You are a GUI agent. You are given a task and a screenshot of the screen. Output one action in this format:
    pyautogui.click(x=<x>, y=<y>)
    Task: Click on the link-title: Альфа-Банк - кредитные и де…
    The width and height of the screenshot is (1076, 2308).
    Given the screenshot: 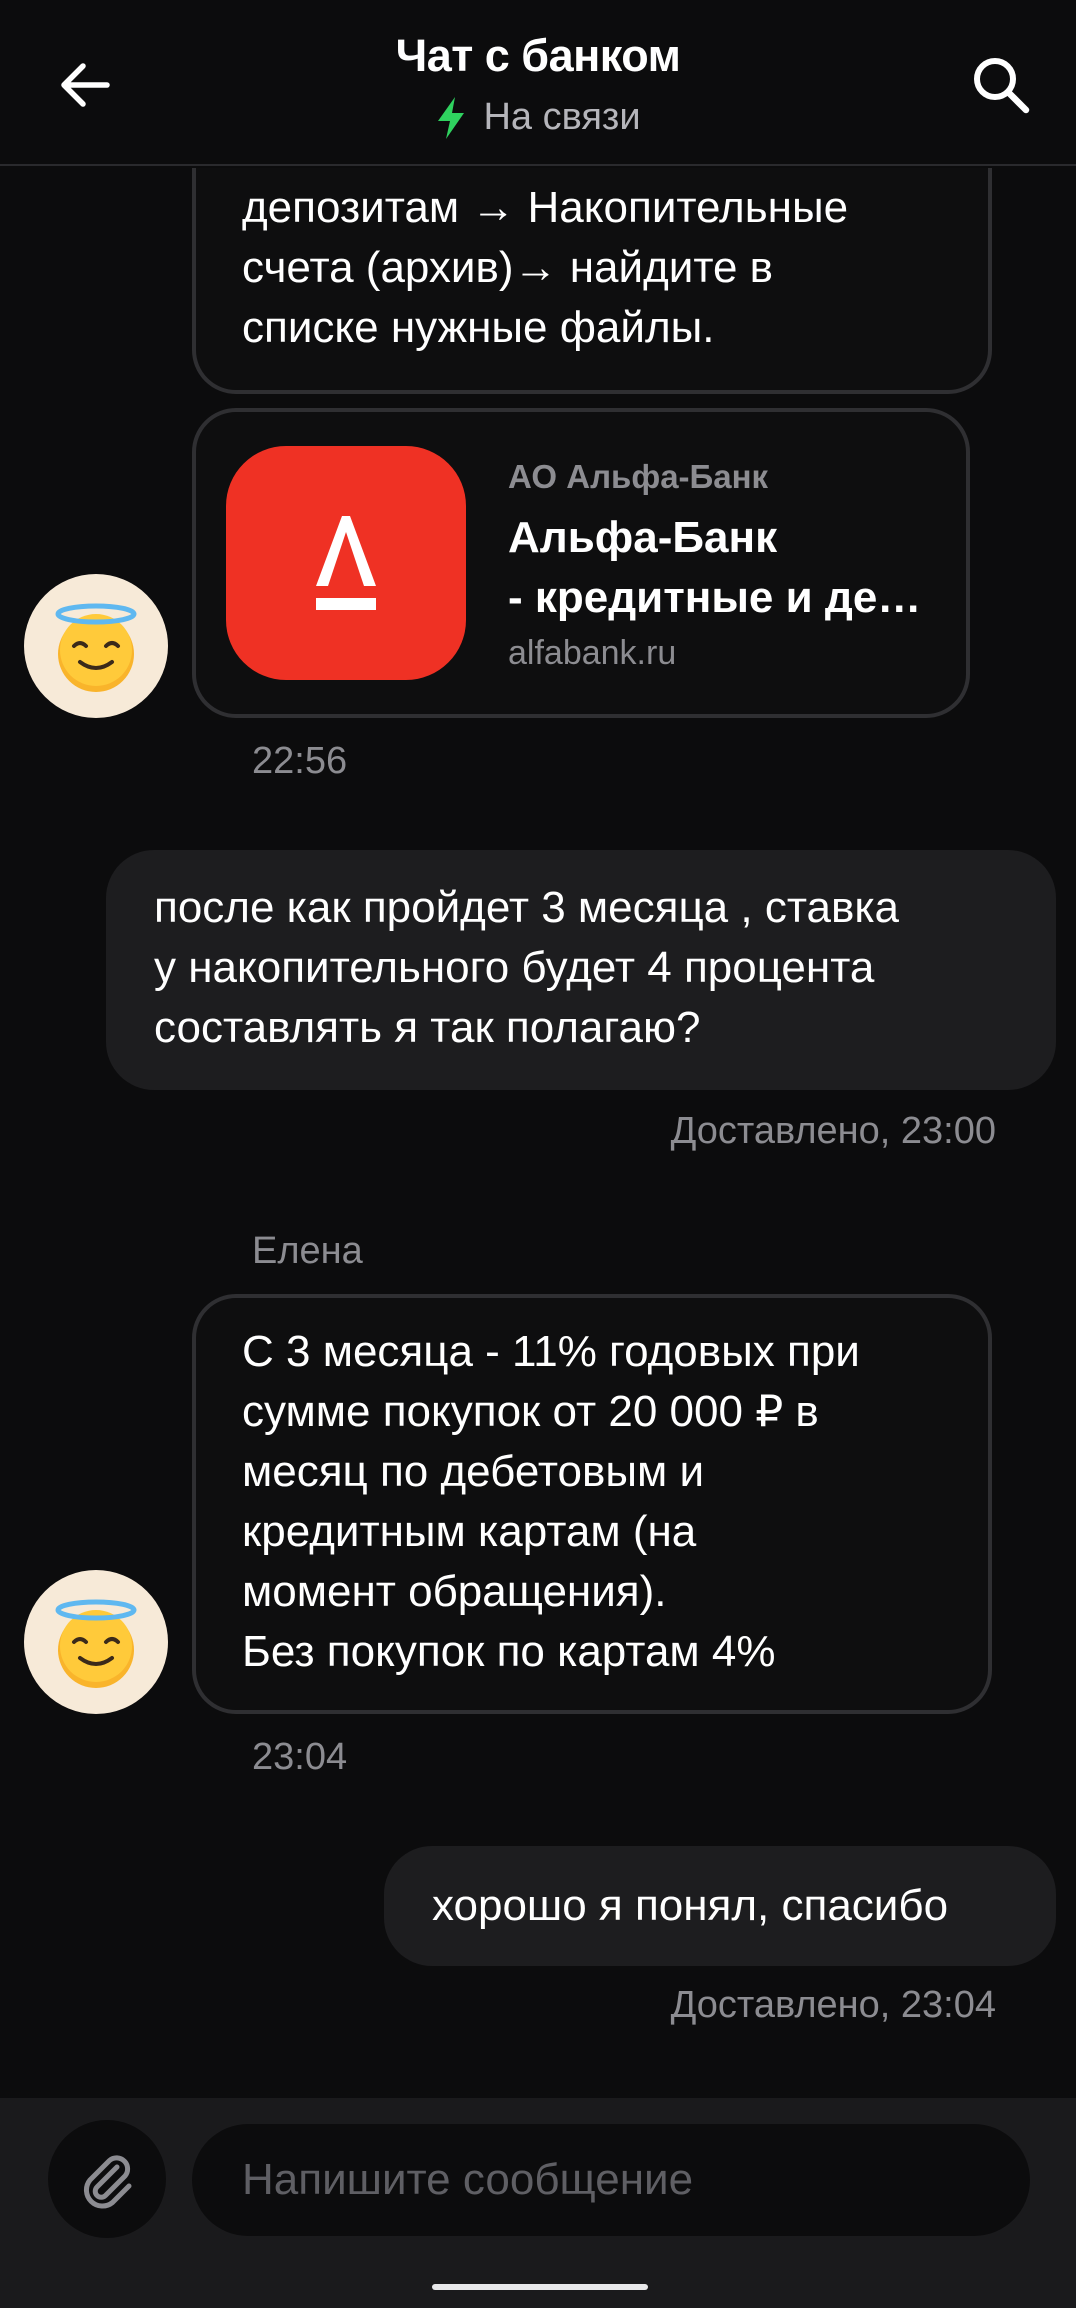 What is the action you would take?
    pyautogui.click(x=728, y=568)
    